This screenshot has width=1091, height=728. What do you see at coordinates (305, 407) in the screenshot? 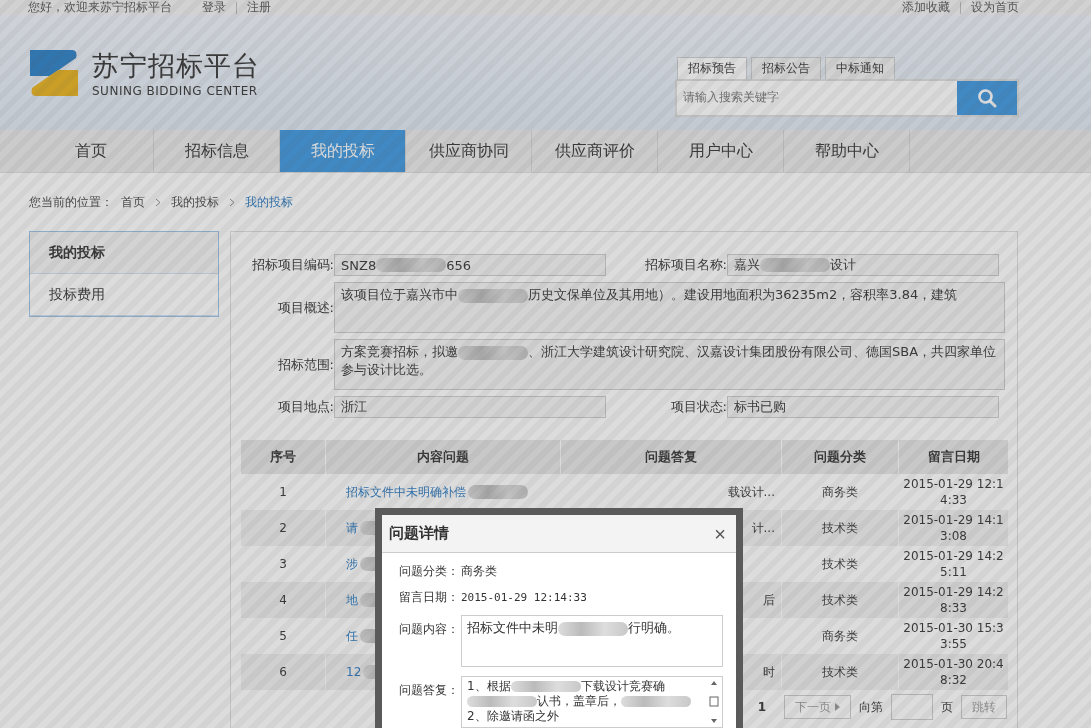
I see `field-label: 项目地点:` at bounding box center [305, 407].